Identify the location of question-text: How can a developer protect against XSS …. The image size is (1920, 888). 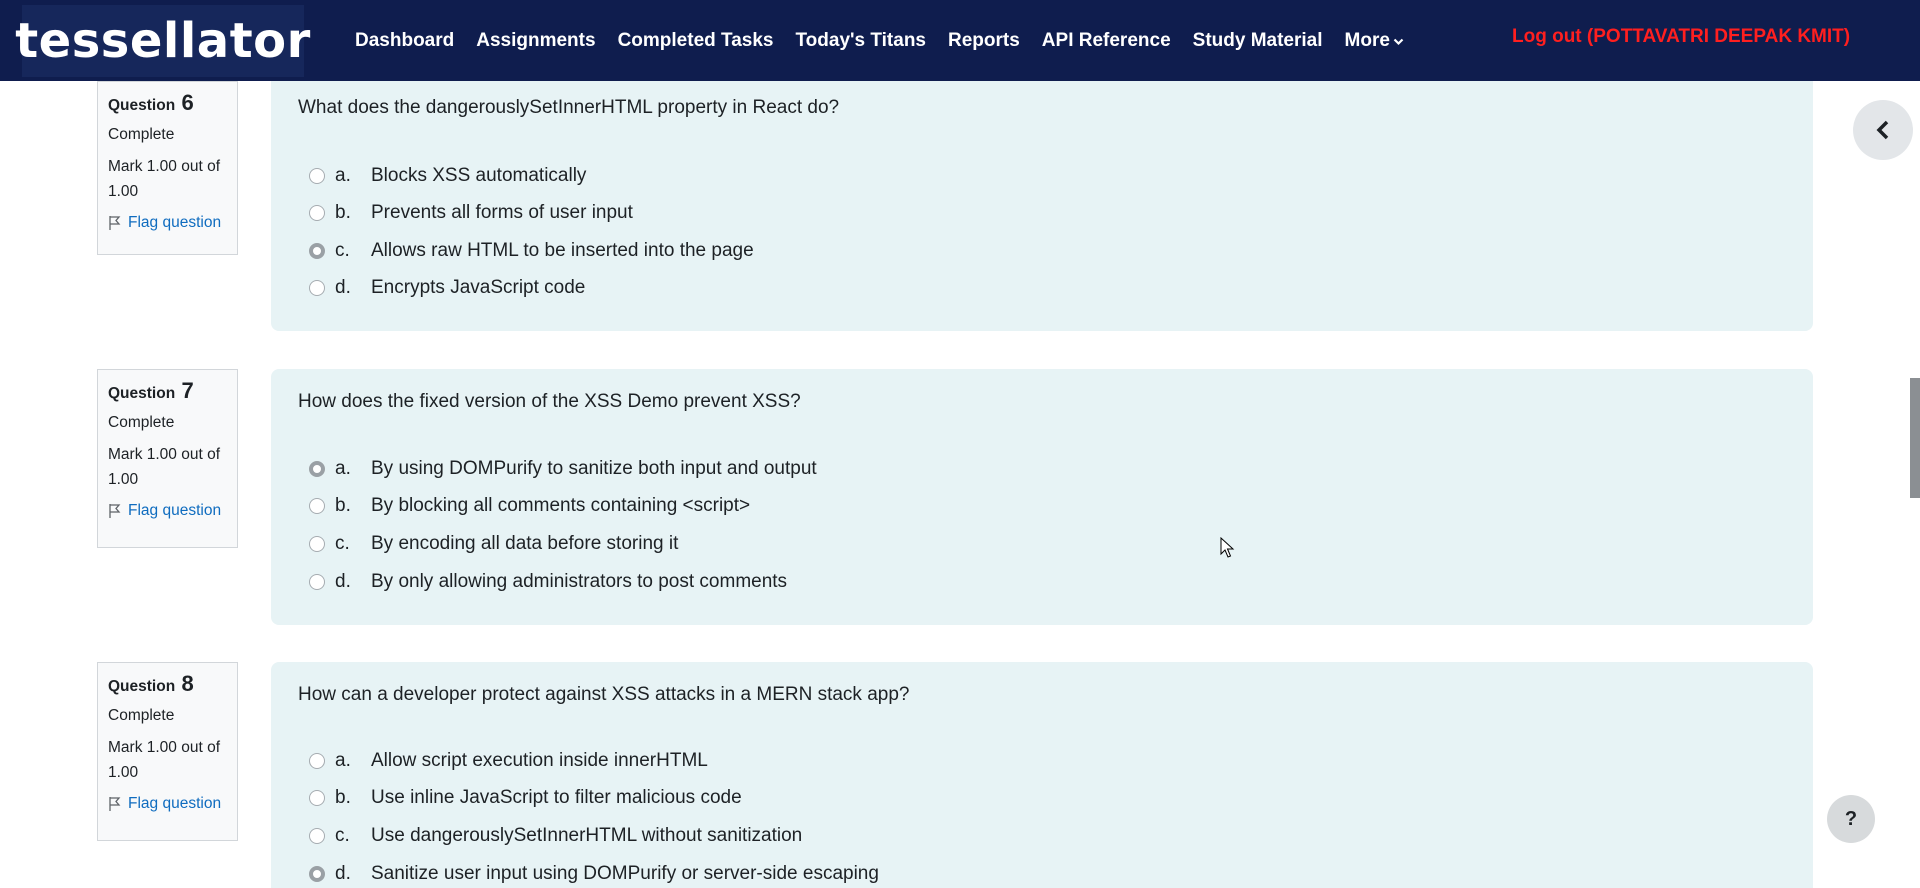
(604, 694).